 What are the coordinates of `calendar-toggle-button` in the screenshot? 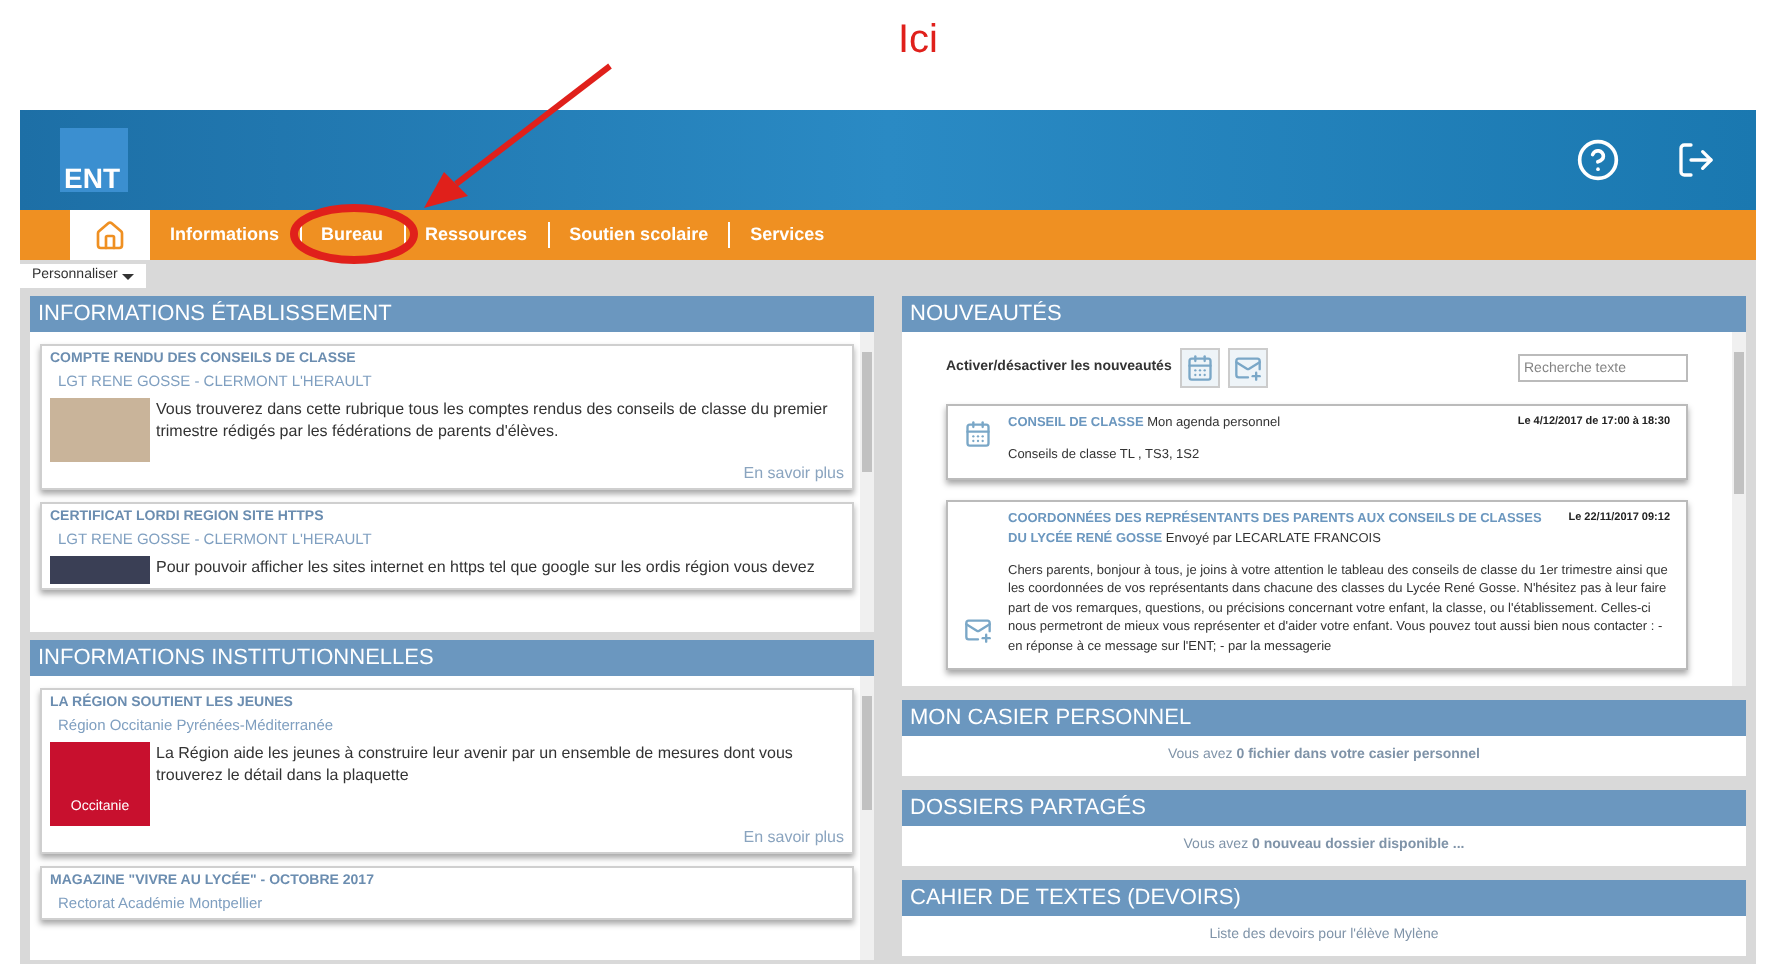 It's located at (1199, 368).